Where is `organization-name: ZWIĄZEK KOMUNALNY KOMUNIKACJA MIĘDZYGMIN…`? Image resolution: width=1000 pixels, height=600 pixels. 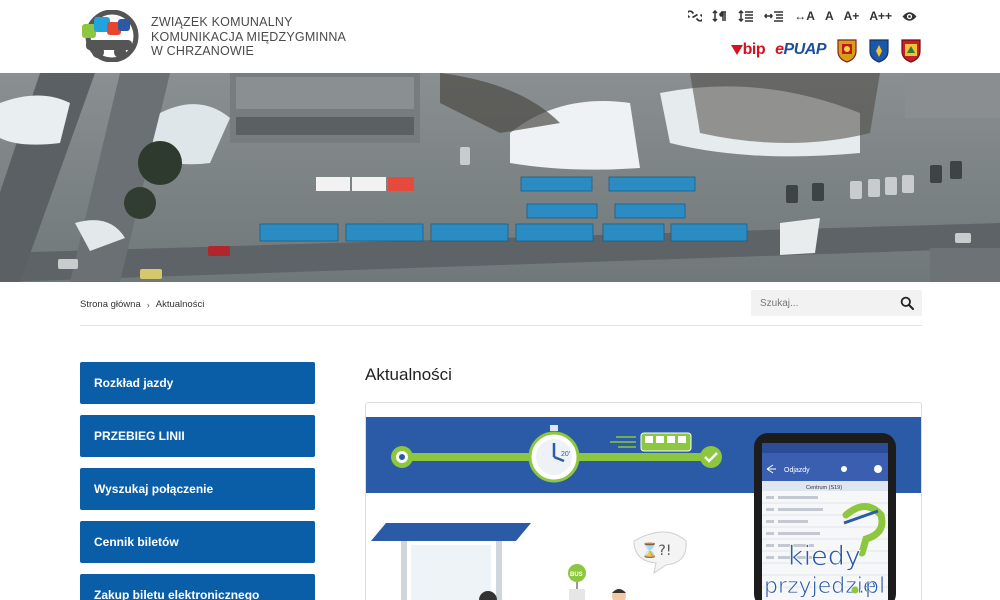 organization-name: ZWIĄZEK KOMUNALNY KOMUNIKACJA MIĘDZYGMIN… is located at coordinates (248, 37).